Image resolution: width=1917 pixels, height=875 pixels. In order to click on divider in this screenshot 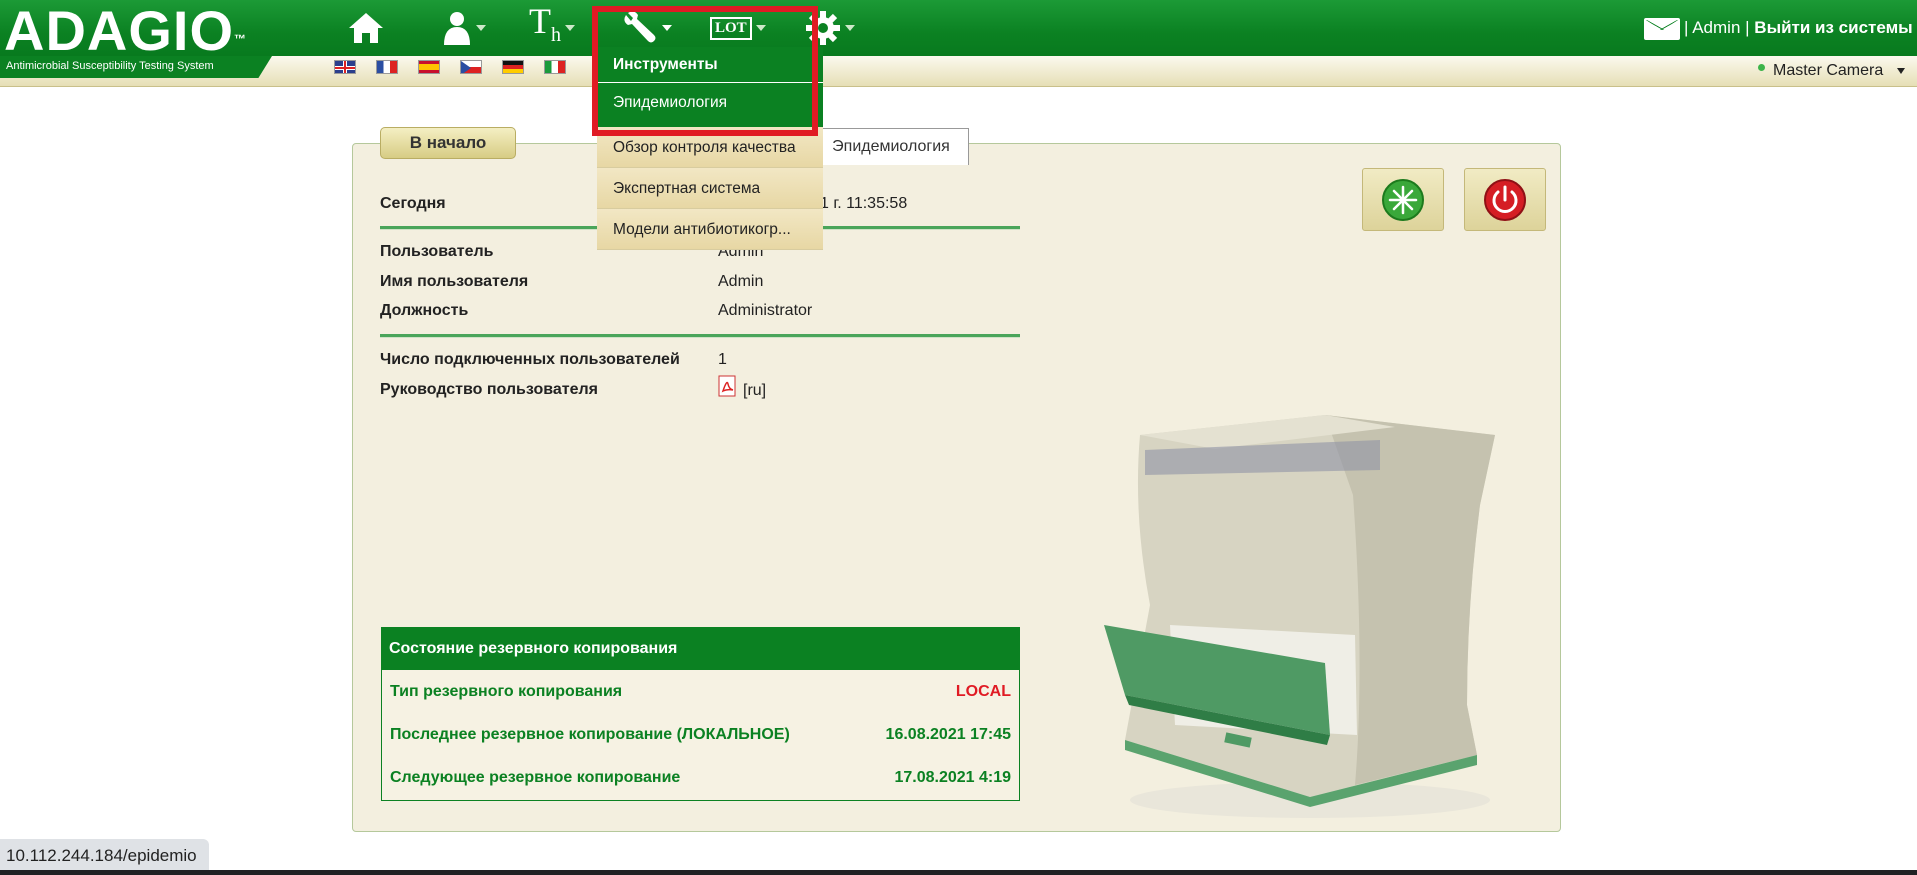, I will do `click(700, 335)`.